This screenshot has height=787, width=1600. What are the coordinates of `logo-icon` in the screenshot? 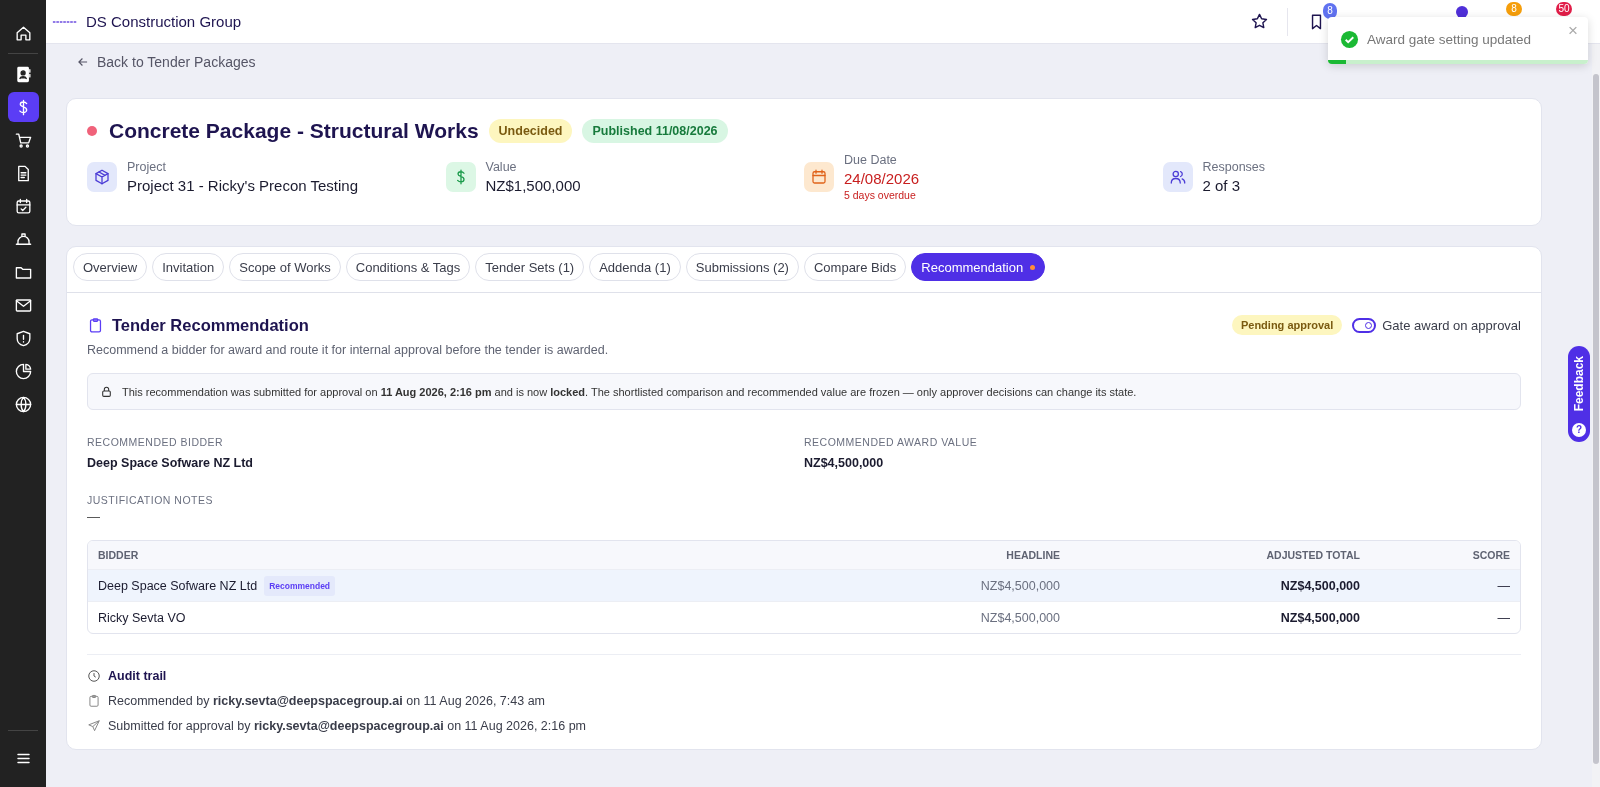 It's located at (65, 21).